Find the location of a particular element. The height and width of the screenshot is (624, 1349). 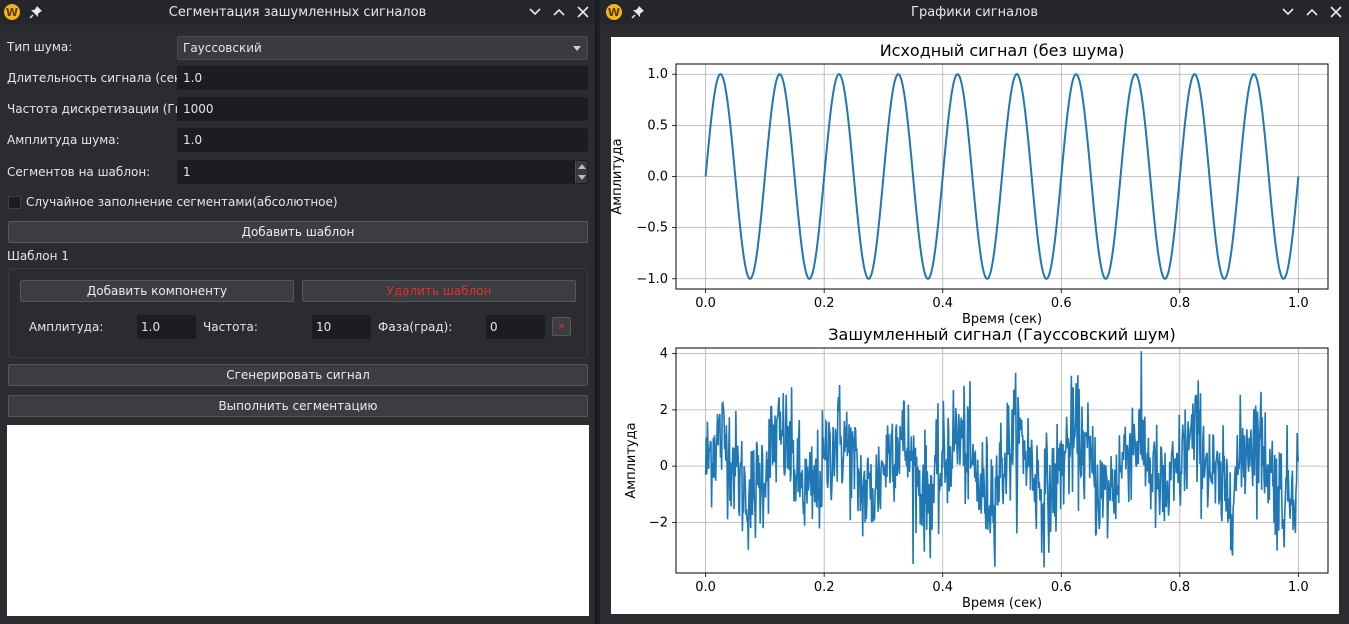

noise-amplitude-input: 1.0 is located at coordinates (382, 140).